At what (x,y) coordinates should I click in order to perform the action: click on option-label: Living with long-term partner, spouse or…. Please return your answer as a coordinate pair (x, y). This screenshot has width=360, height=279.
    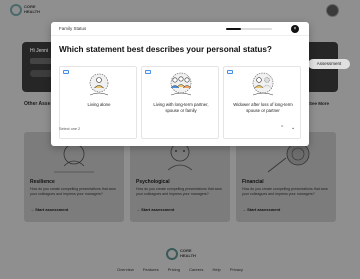
    Looking at the image, I should click on (181, 107).